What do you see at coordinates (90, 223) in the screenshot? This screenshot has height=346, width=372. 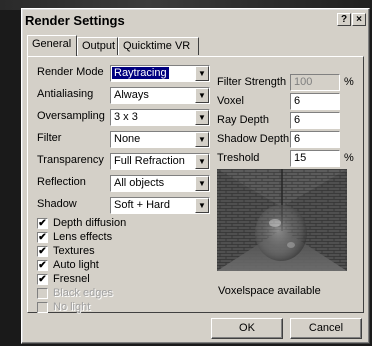 I see `checkbox-label: Depth diffusion` at bounding box center [90, 223].